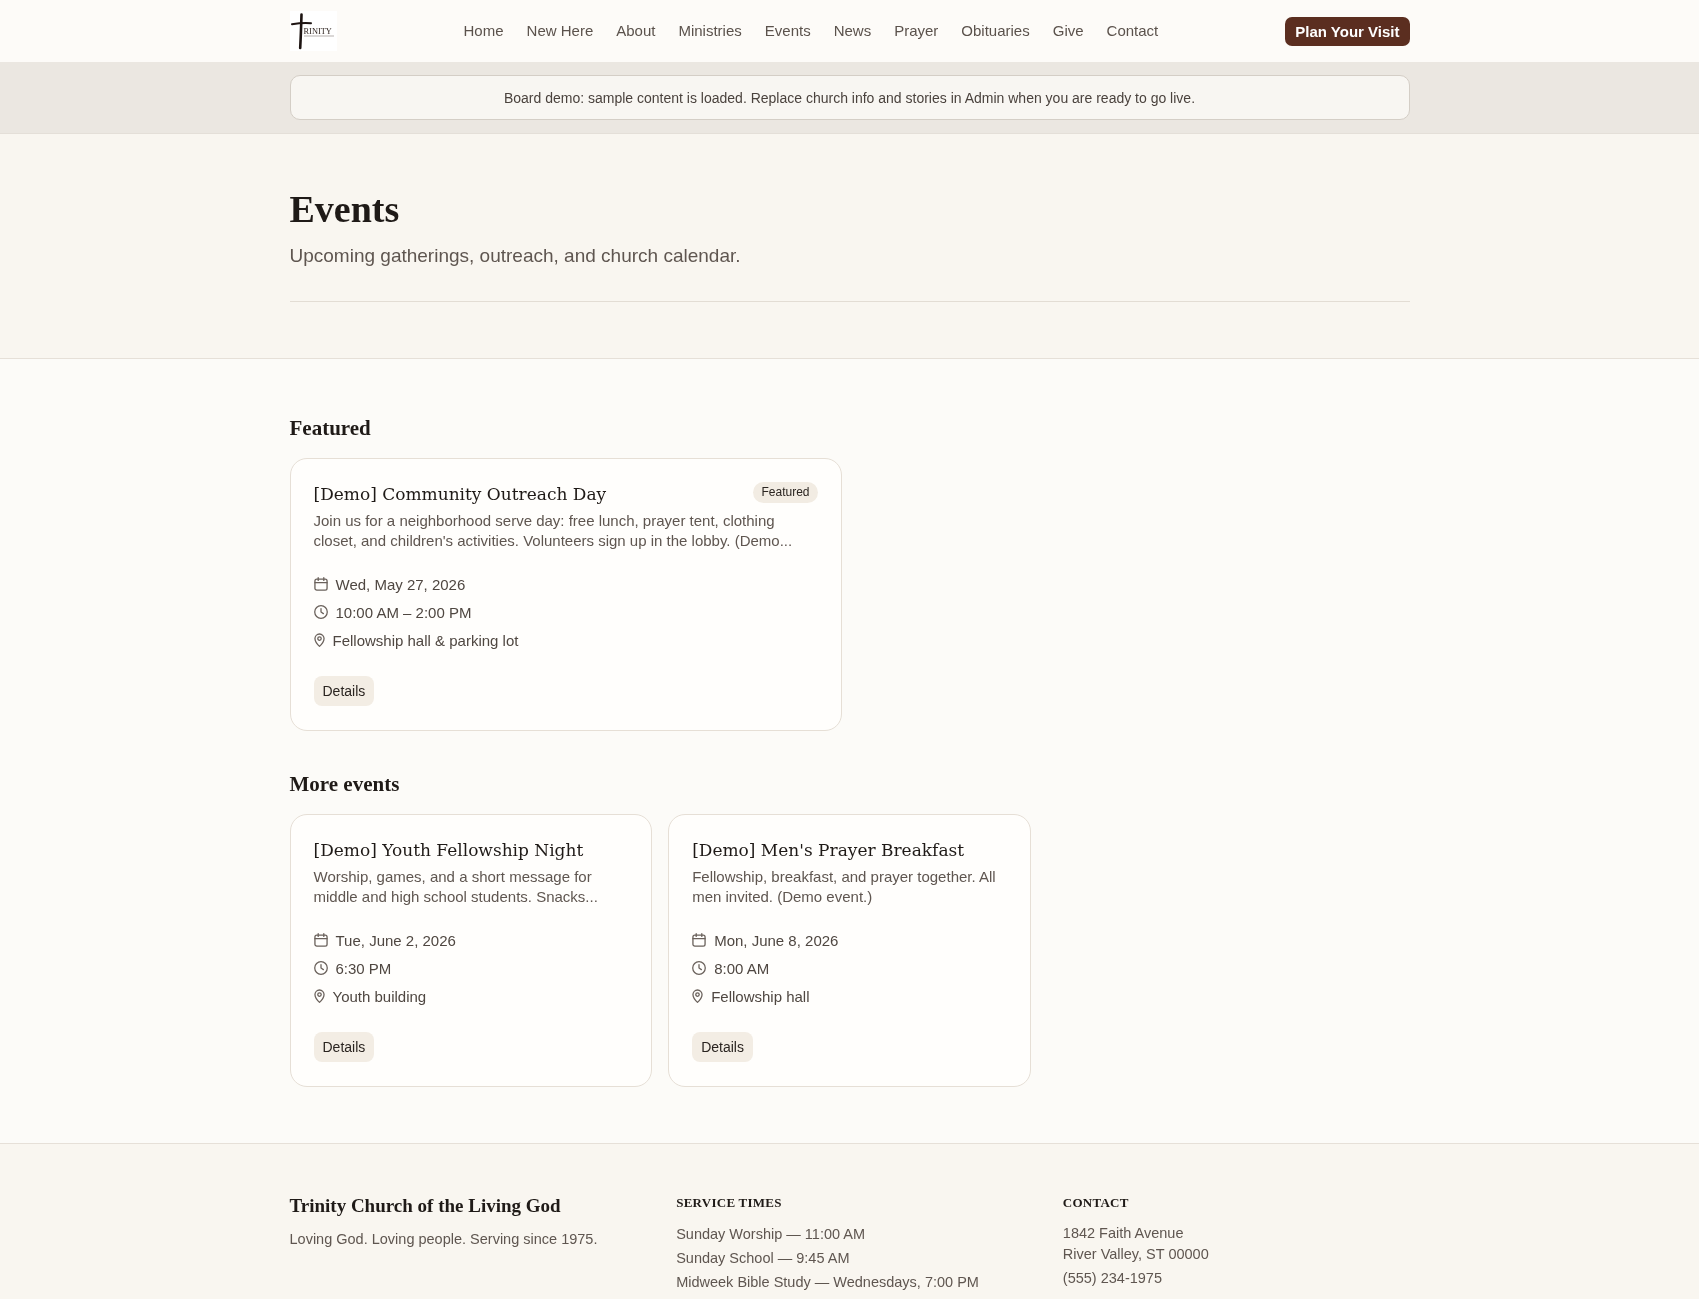 The image size is (1699, 1299). Describe the element at coordinates (403, 612) in the screenshot. I see `event-time: 10:00 AM – 2:00 PM` at that location.